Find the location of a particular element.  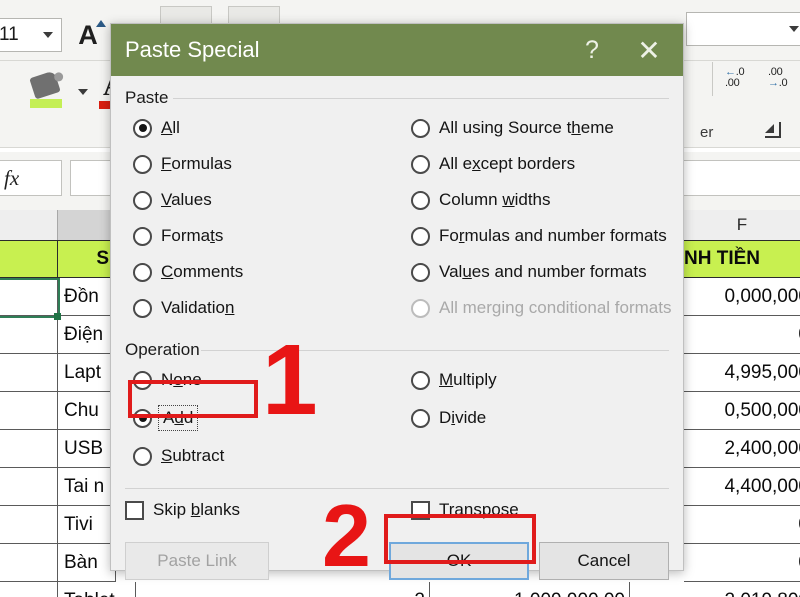

table-row: USB is located at coordinates (87, 449).